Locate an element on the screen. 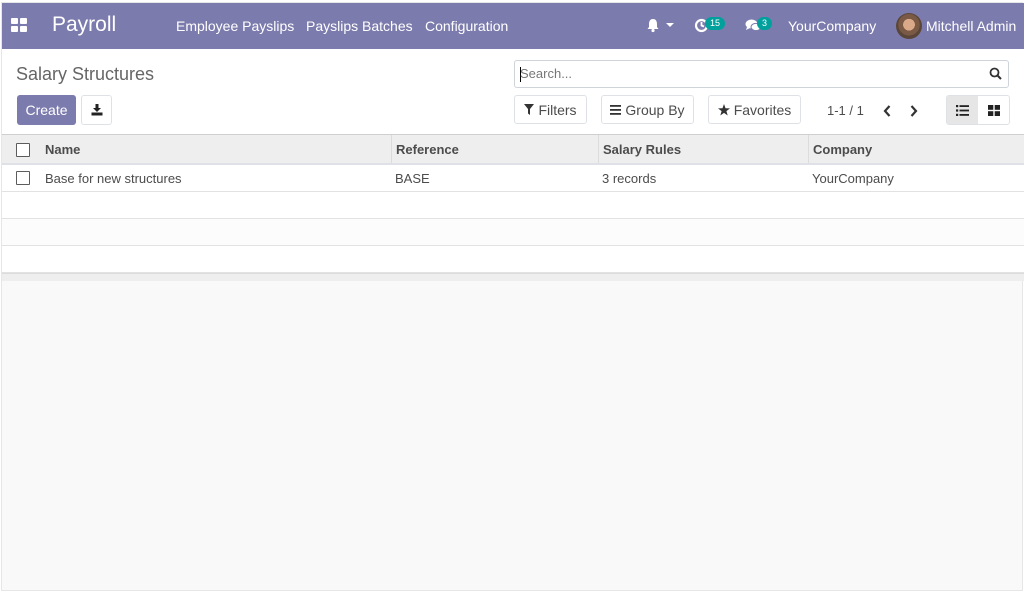 Image resolution: width=1024 pixels, height=592 pixels. column-header-company: Company is located at coordinates (916, 149).